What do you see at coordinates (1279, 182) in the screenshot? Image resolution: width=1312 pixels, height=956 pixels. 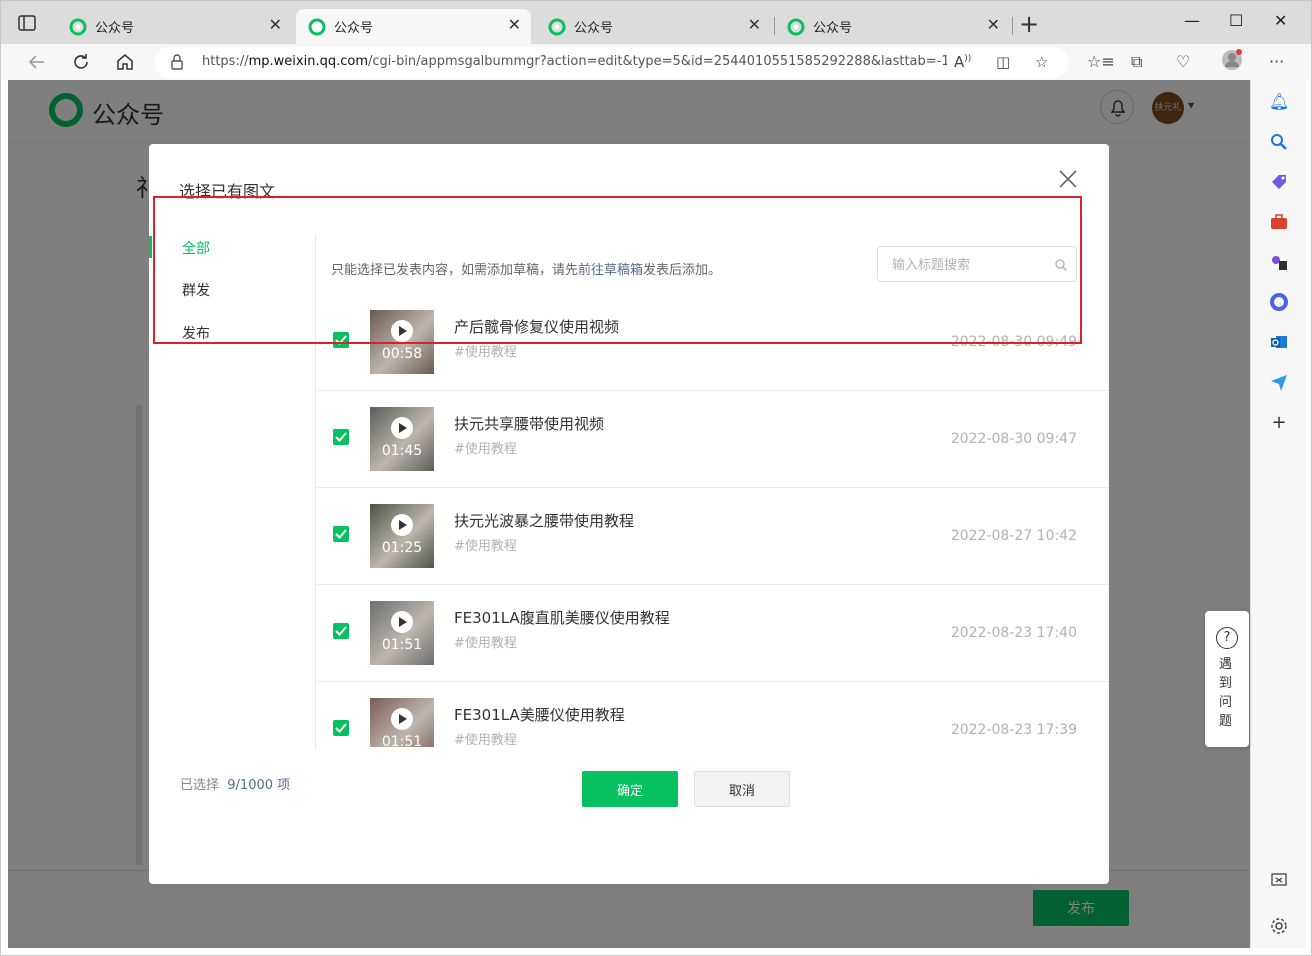 I see `shopping-tag-icon` at bounding box center [1279, 182].